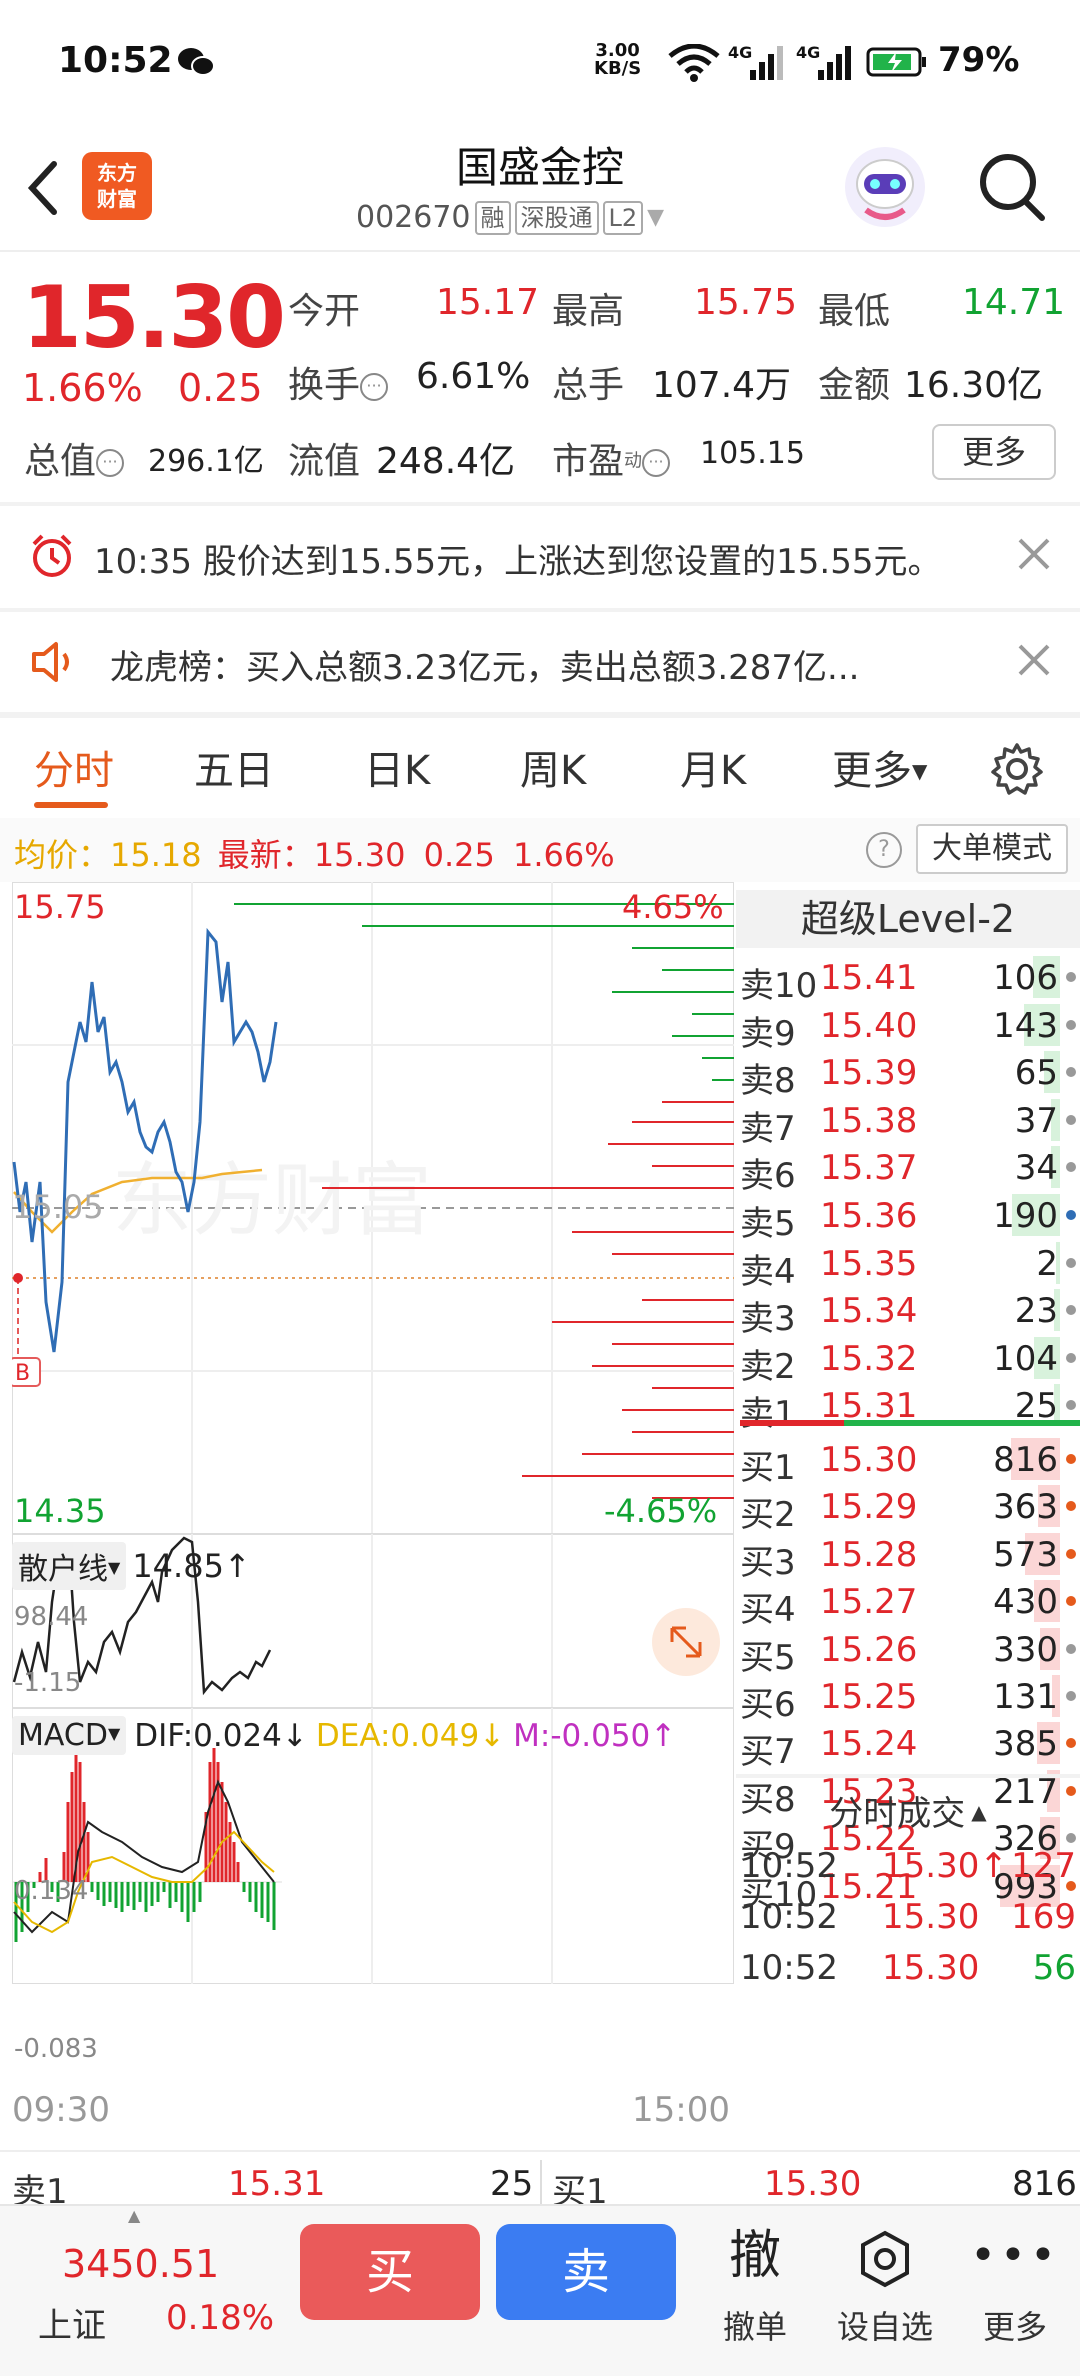  Describe the element at coordinates (110, 463) in the screenshot. I see `info-icon: ···` at that location.